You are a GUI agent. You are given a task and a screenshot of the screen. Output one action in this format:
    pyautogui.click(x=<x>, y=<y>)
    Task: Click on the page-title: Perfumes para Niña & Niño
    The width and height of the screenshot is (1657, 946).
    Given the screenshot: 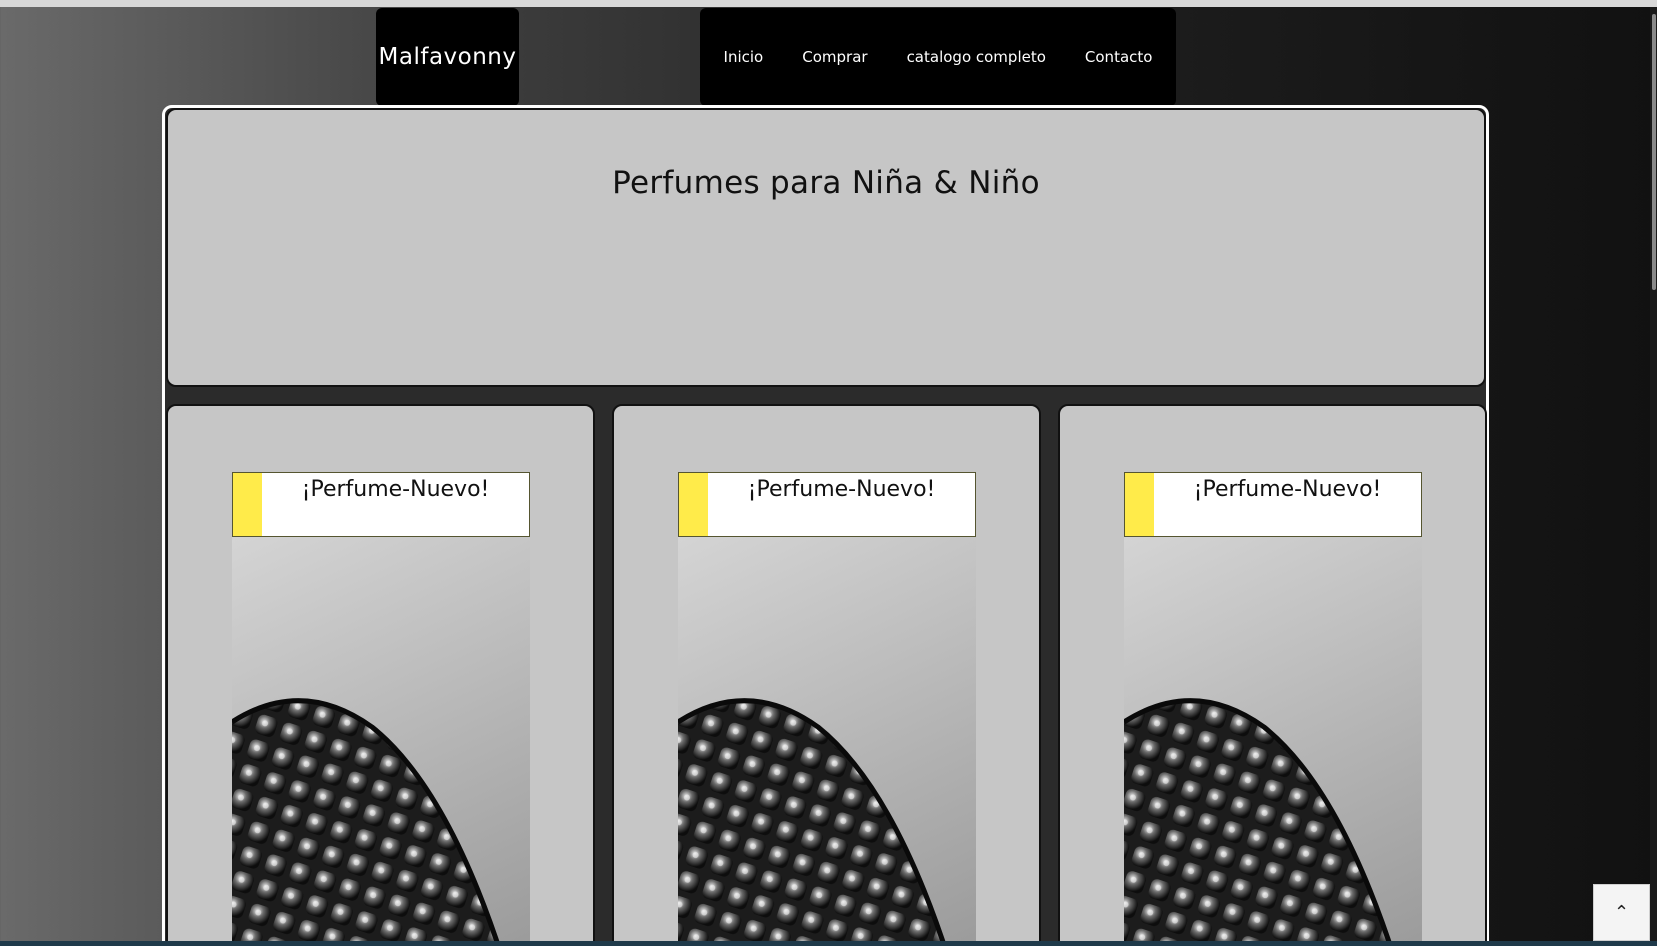 What is the action you would take?
    pyautogui.click(x=826, y=183)
    